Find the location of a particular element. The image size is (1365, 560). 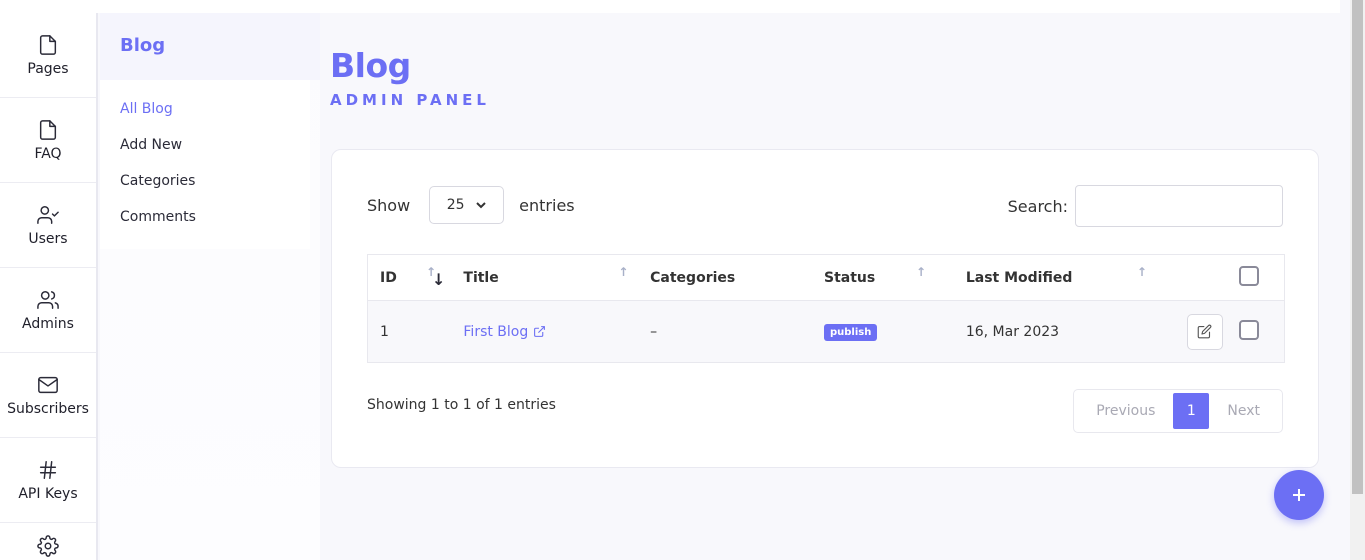

column-header-label: Status is located at coordinates (849, 277).